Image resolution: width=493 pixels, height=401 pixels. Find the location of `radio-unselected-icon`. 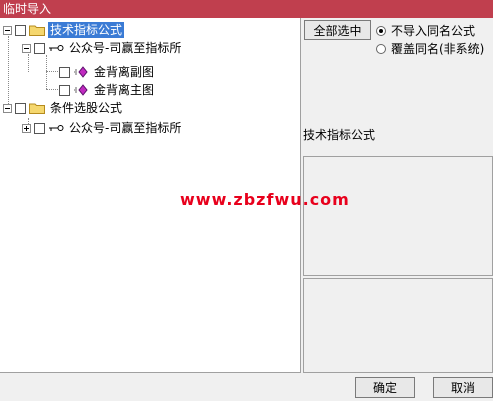

radio-unselected-icon is located at coordinates (381, 48).